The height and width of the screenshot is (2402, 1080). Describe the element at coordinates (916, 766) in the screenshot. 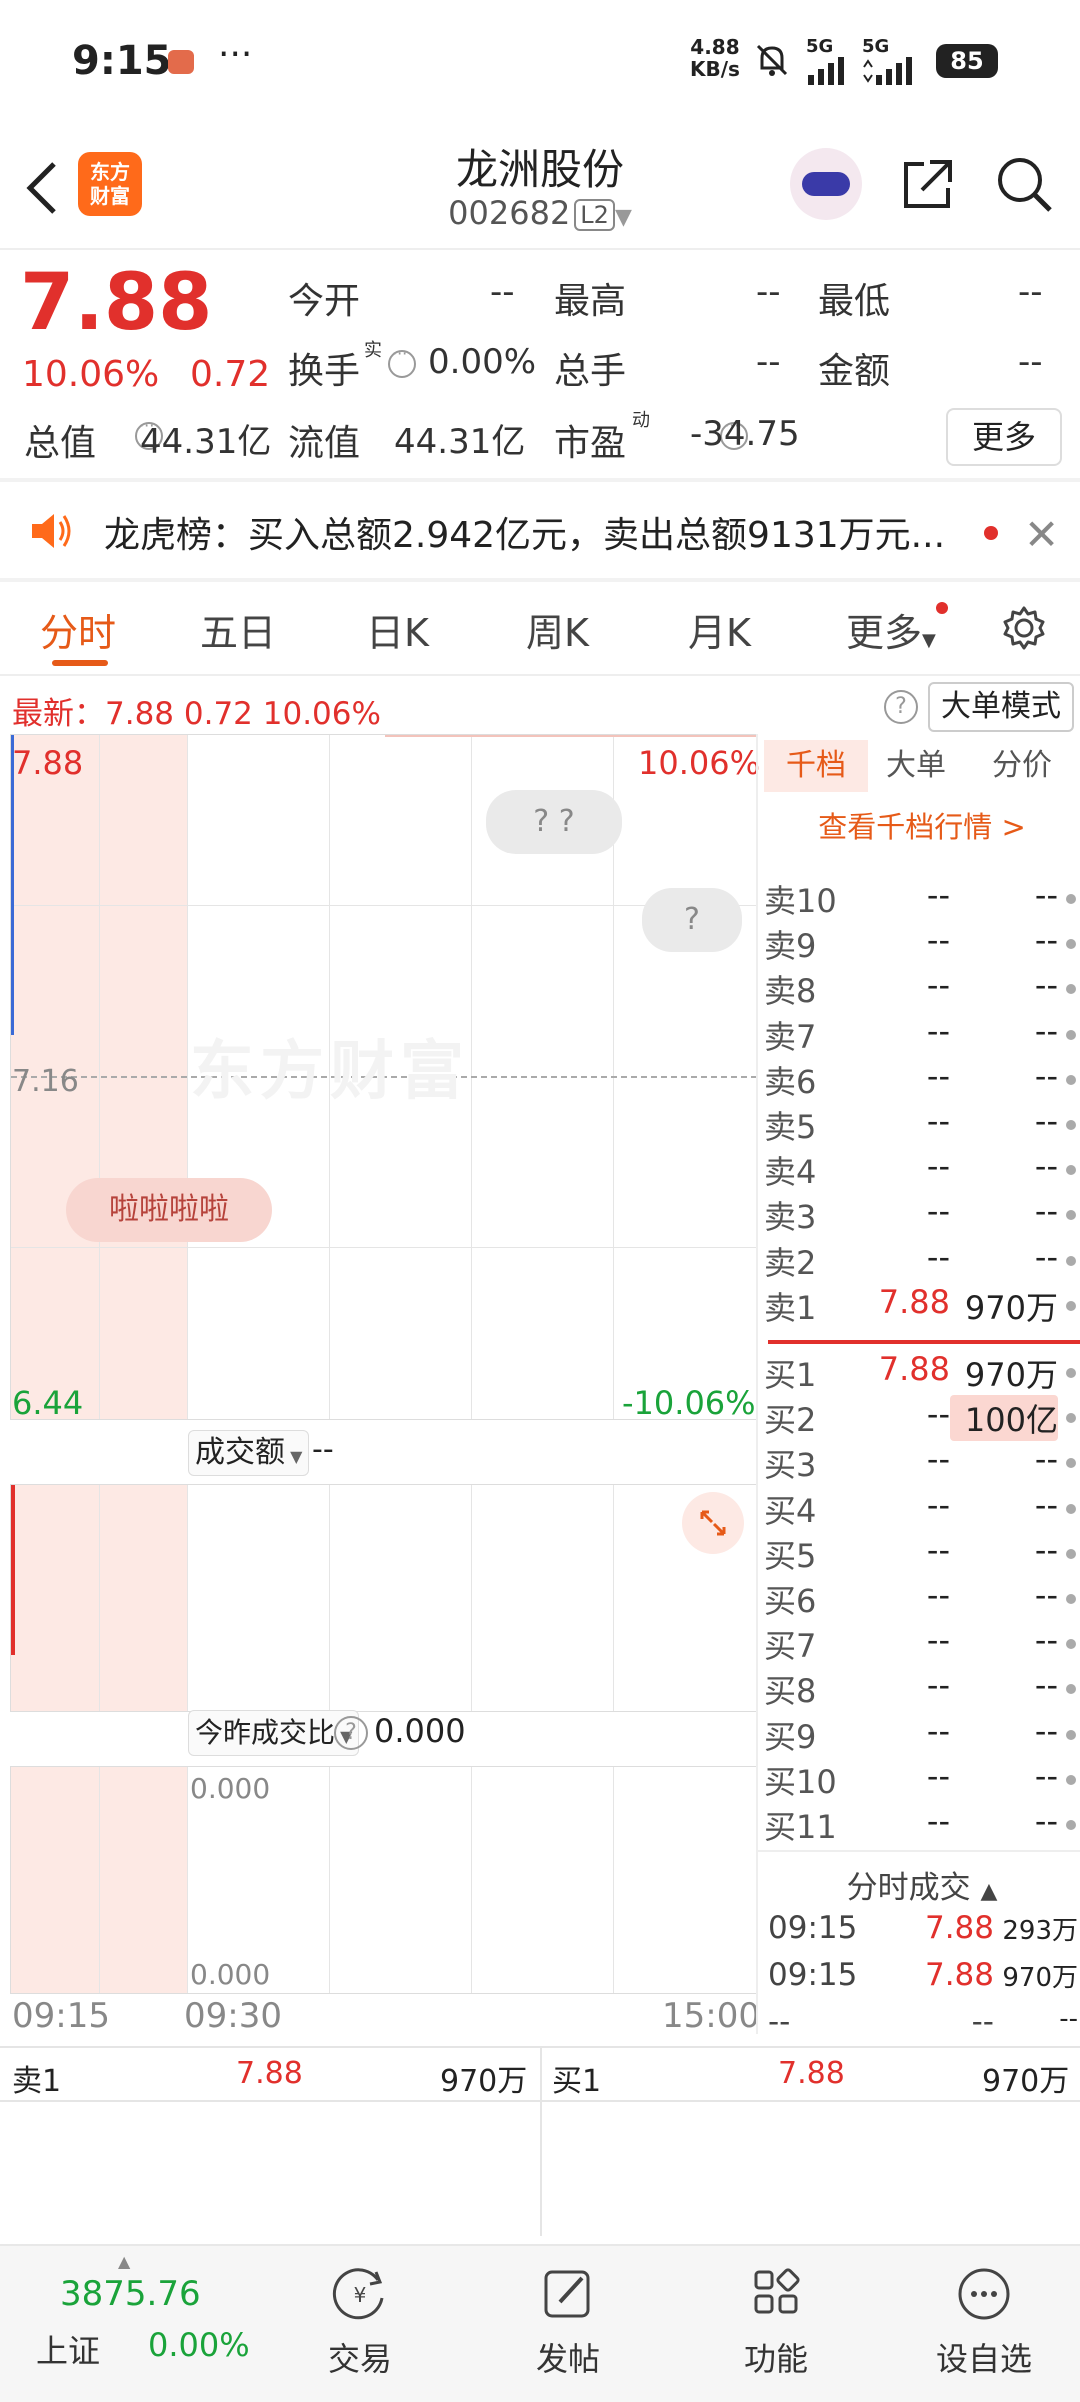

I see `ob-tab-big-order: 大单` at that location.